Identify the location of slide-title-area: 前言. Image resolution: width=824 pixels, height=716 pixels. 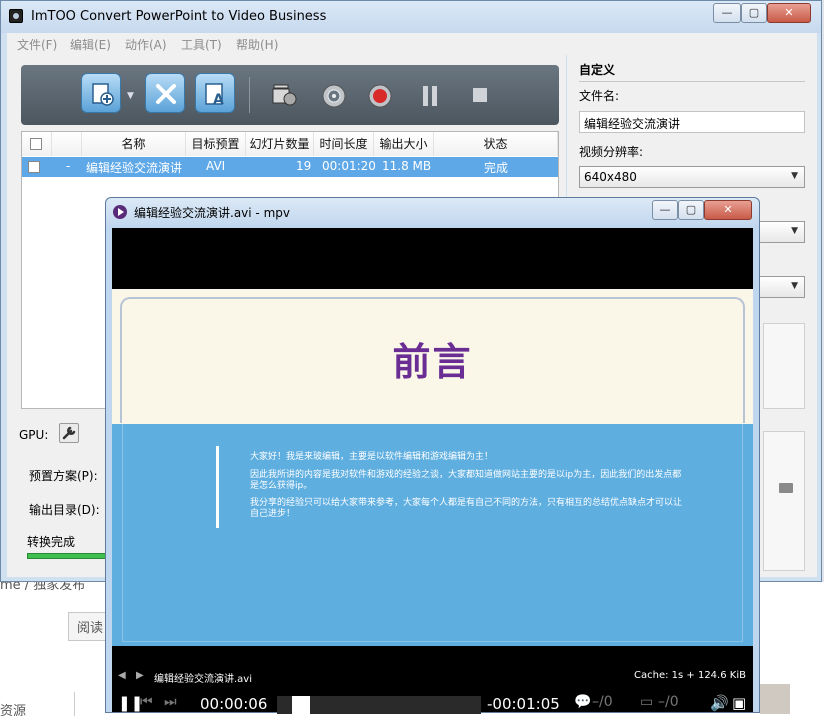
(432, 356).